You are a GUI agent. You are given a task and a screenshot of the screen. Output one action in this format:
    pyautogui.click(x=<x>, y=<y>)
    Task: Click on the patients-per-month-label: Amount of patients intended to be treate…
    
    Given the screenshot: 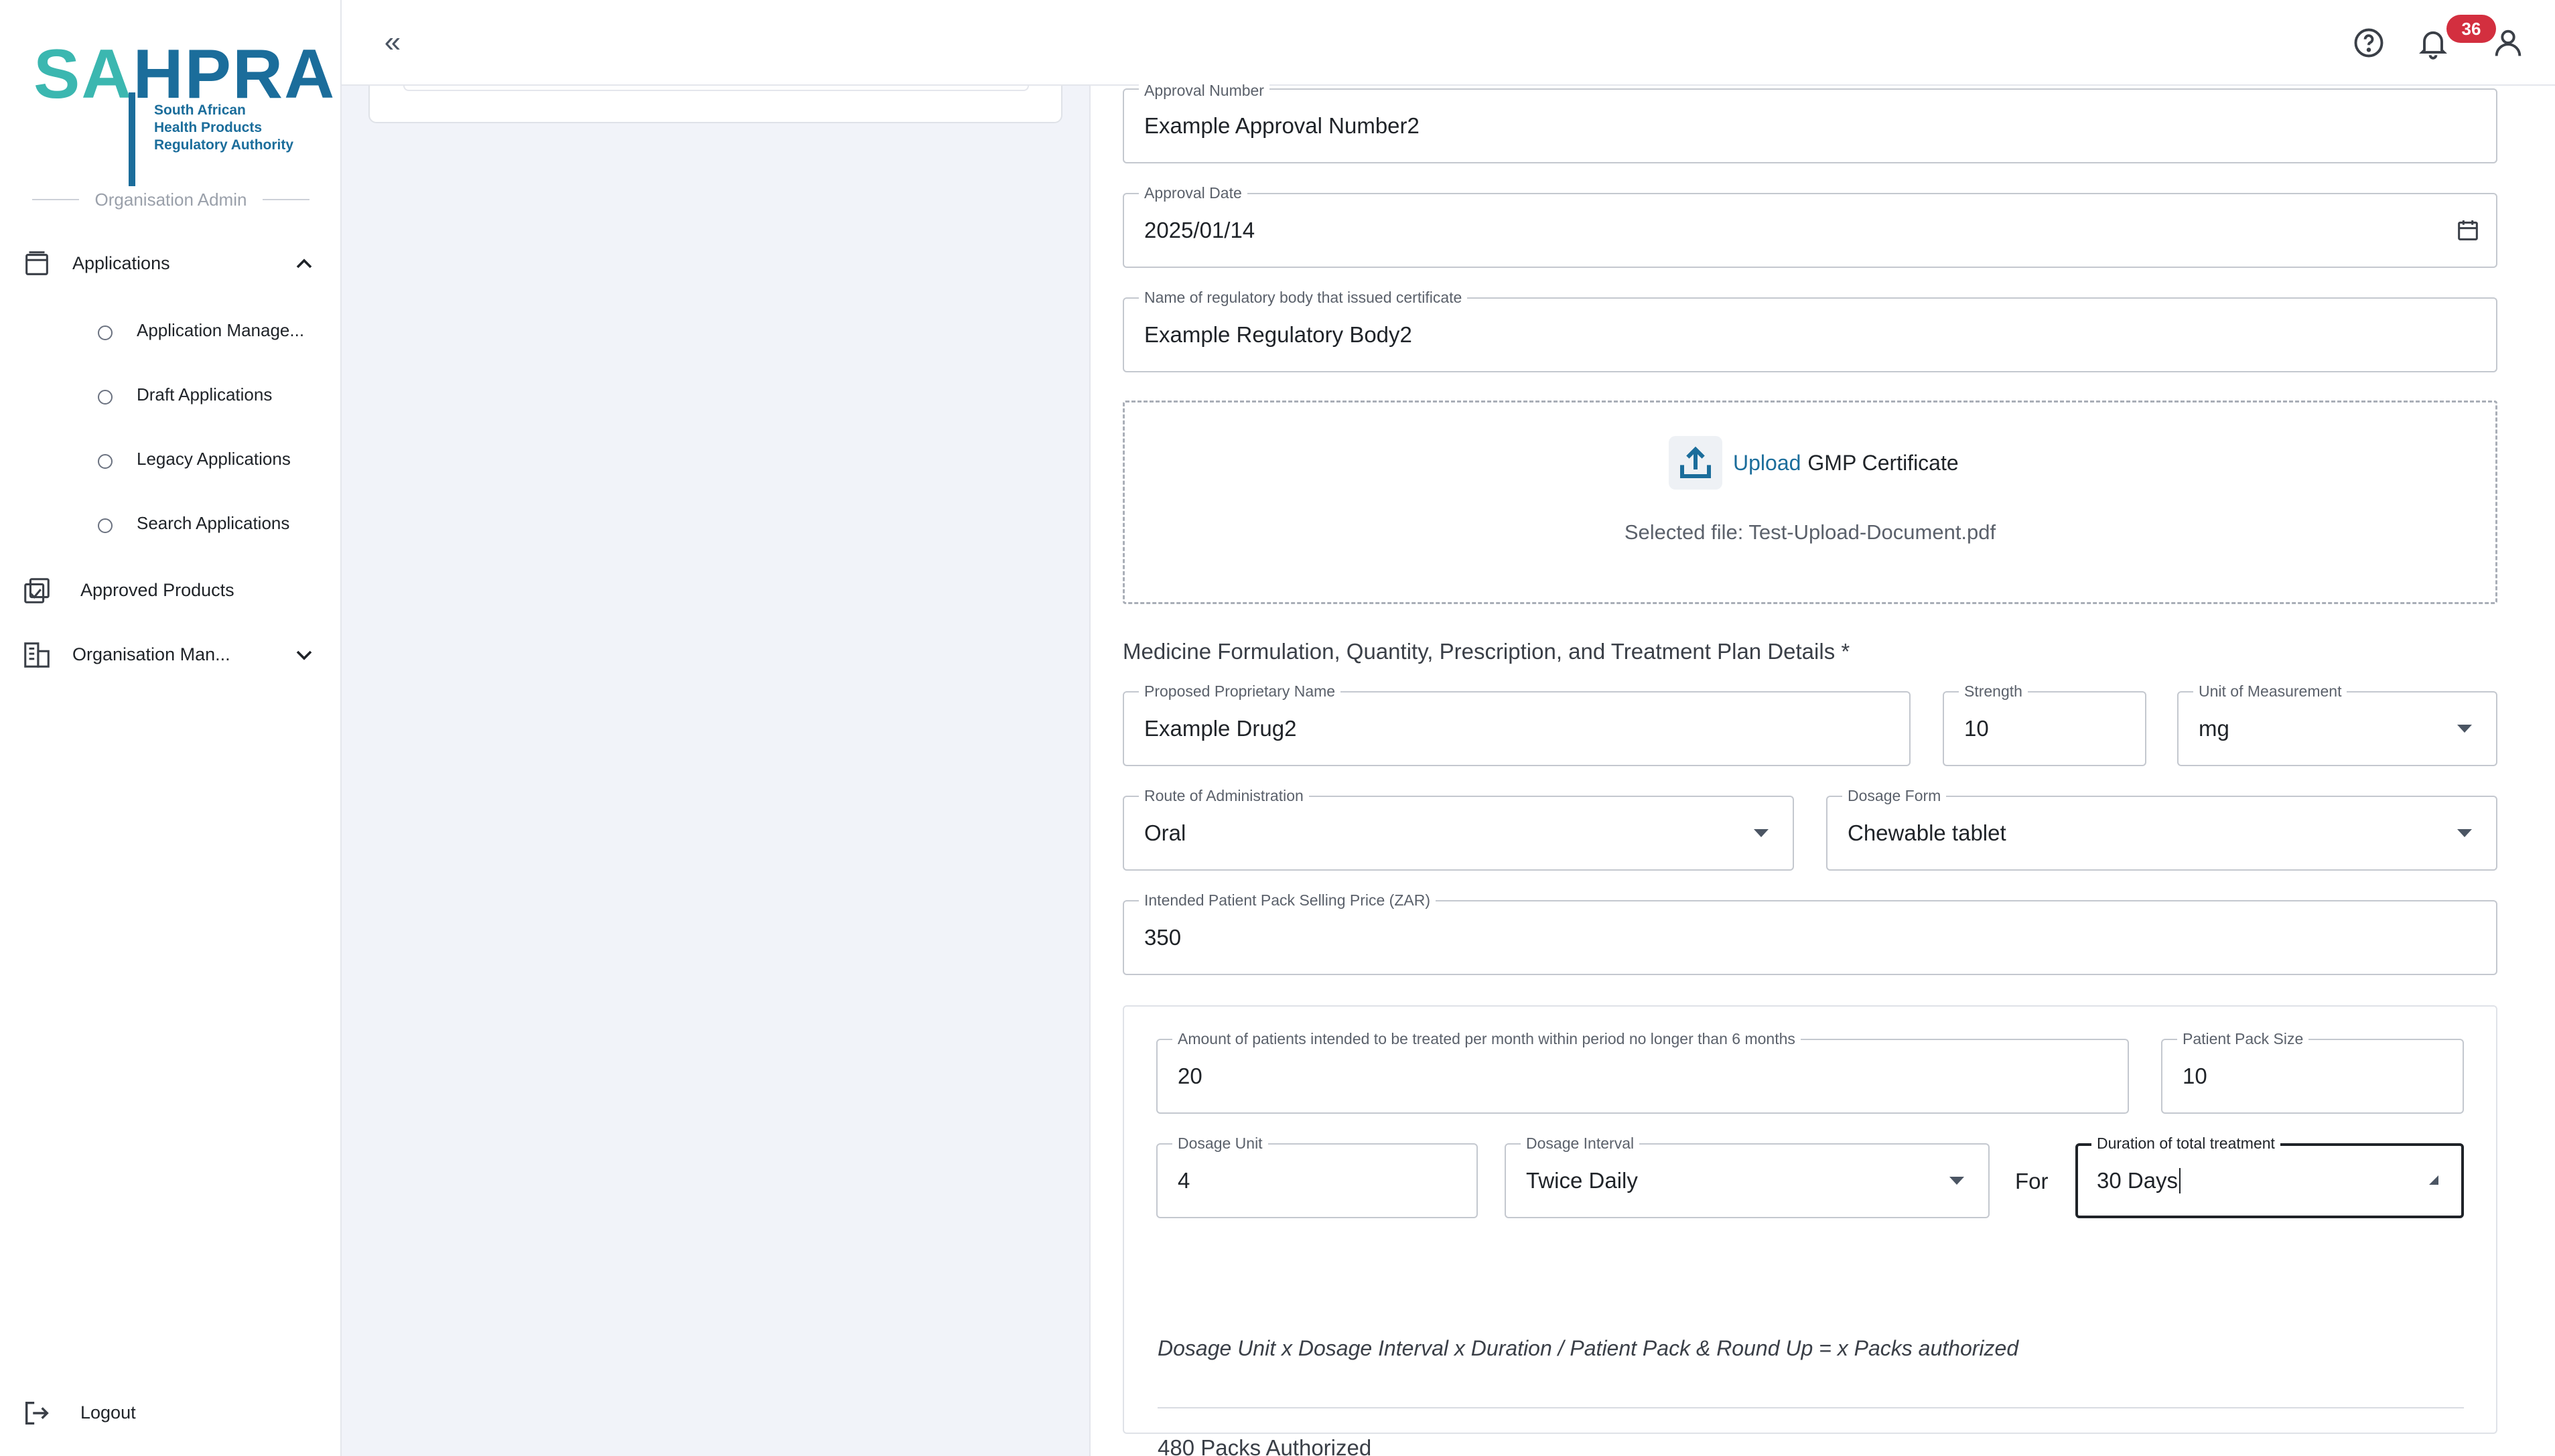 What is the action you would take?
    pyautogui.click(x=1486, y=1039)
    